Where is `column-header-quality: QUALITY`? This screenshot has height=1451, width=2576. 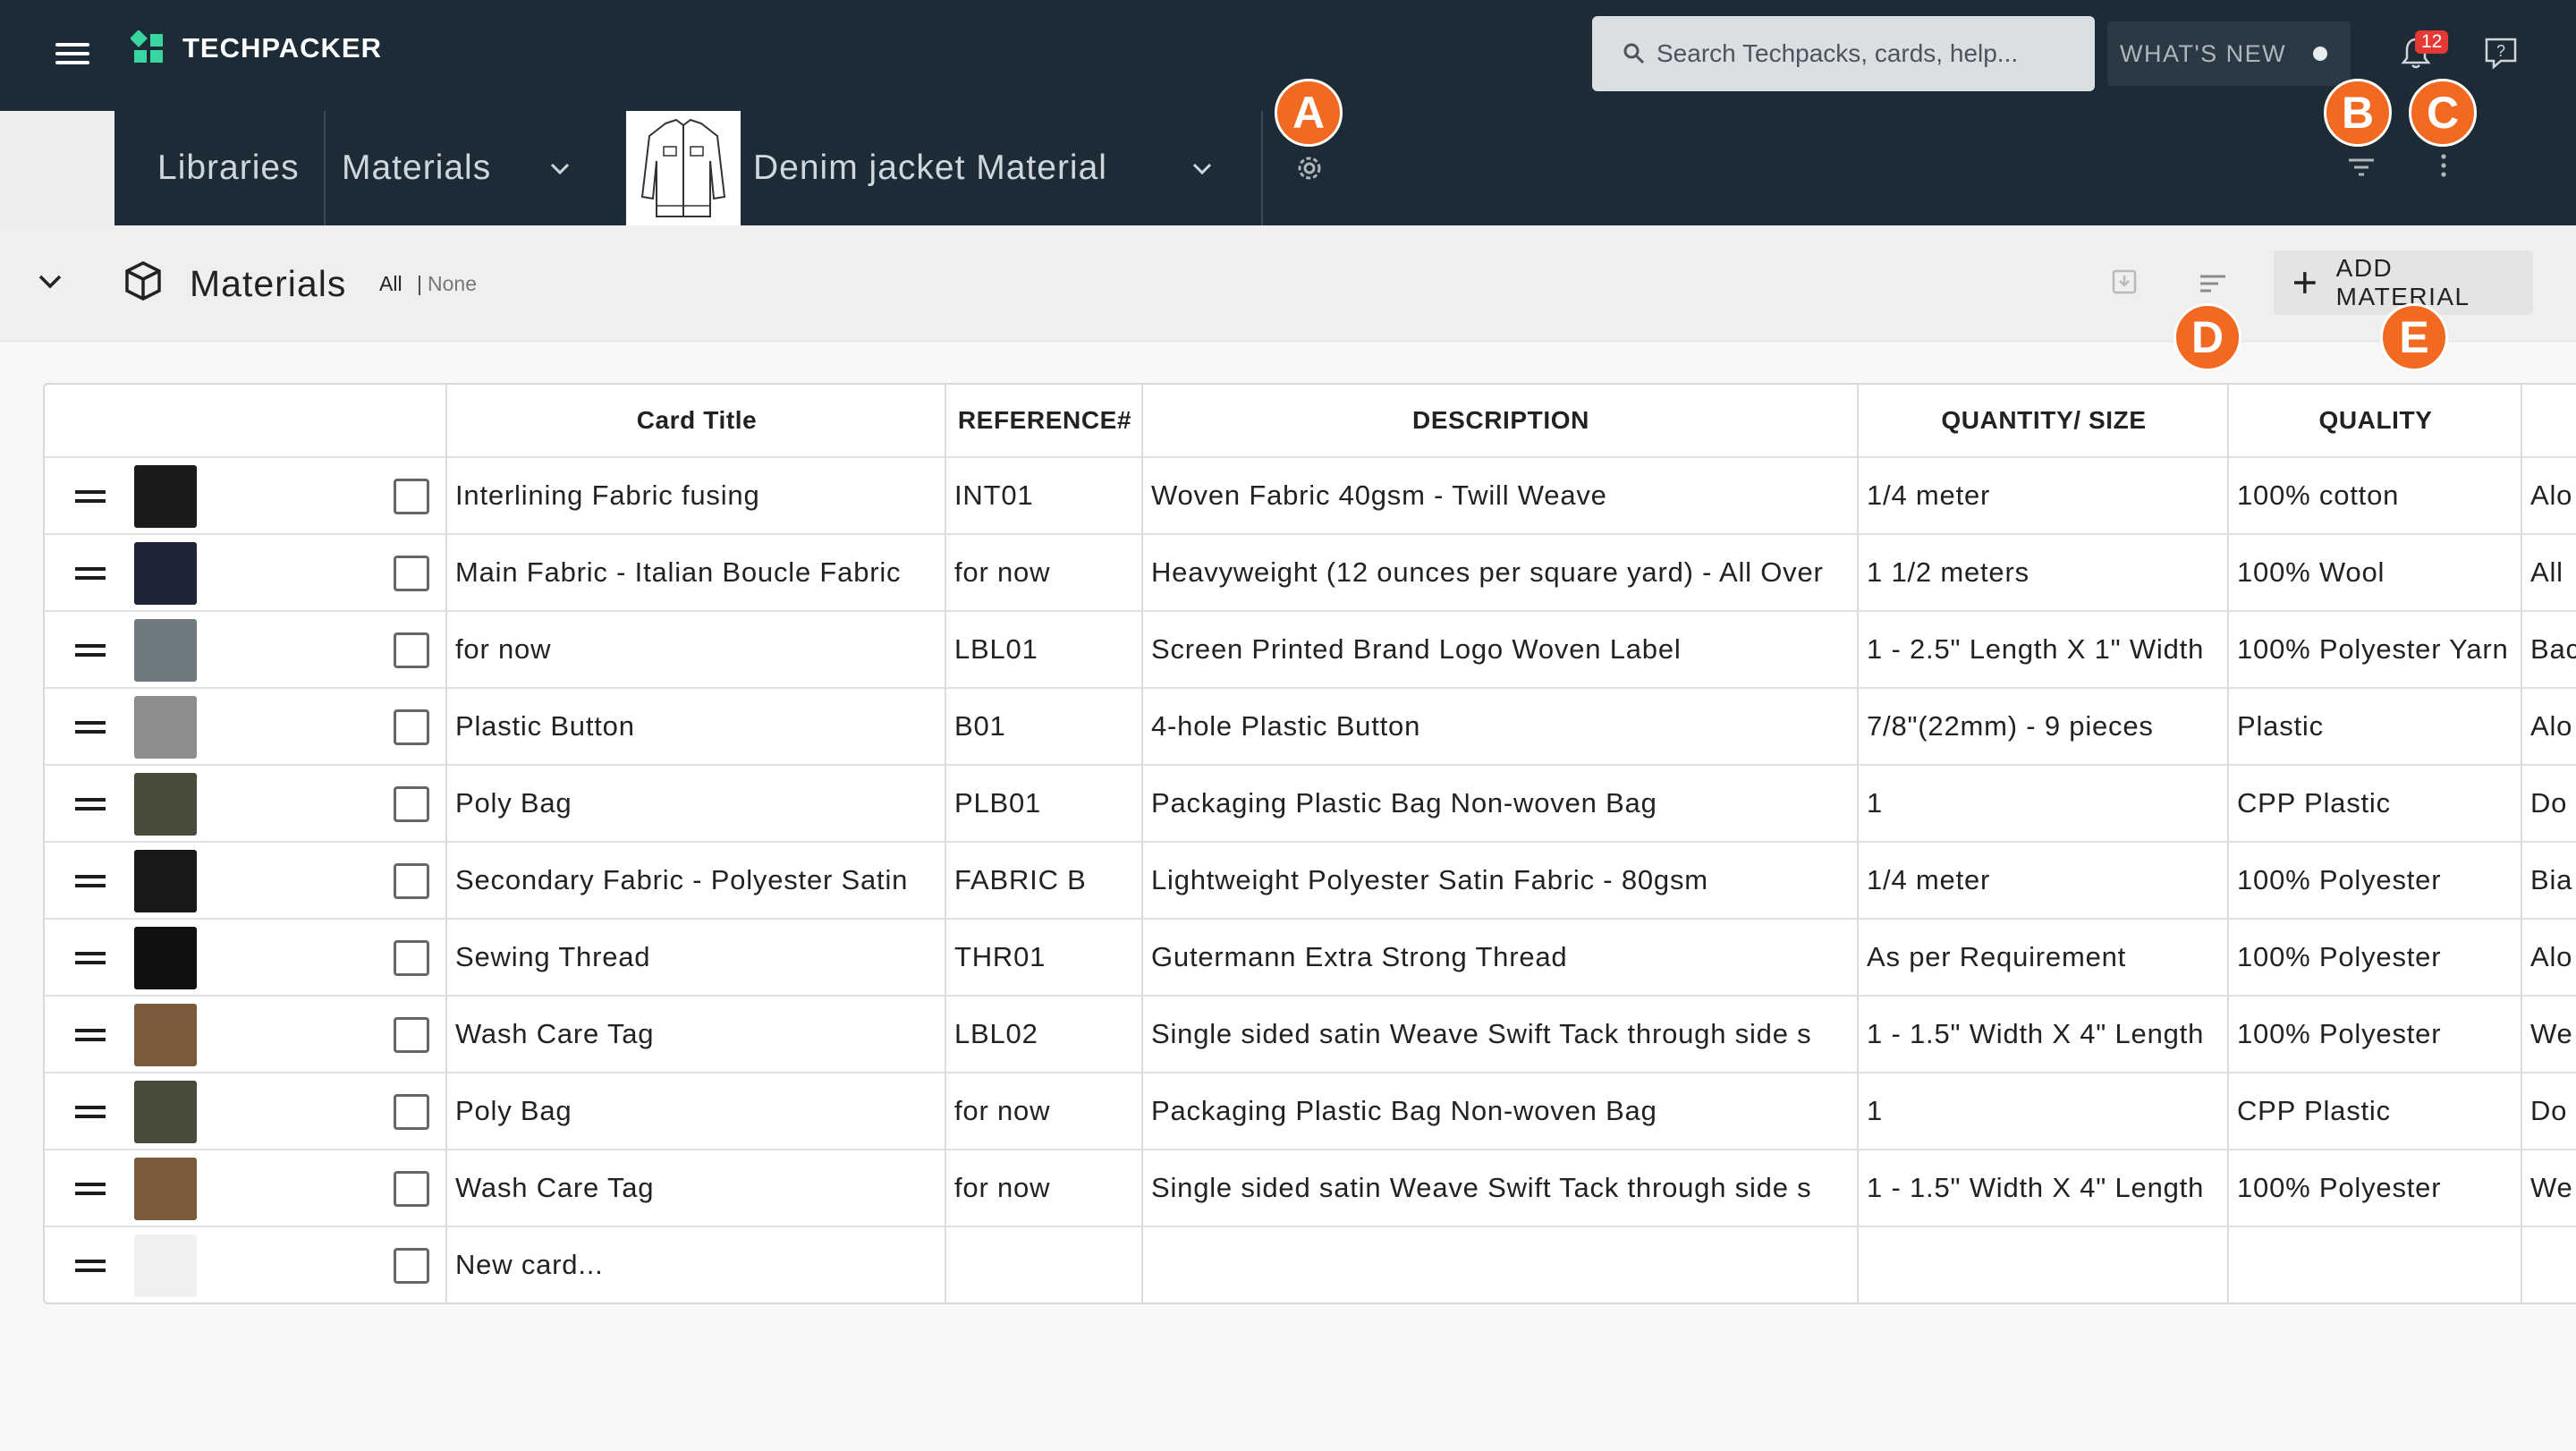
column-header-quality: QUALITY is located at coordinates (2375, 420).